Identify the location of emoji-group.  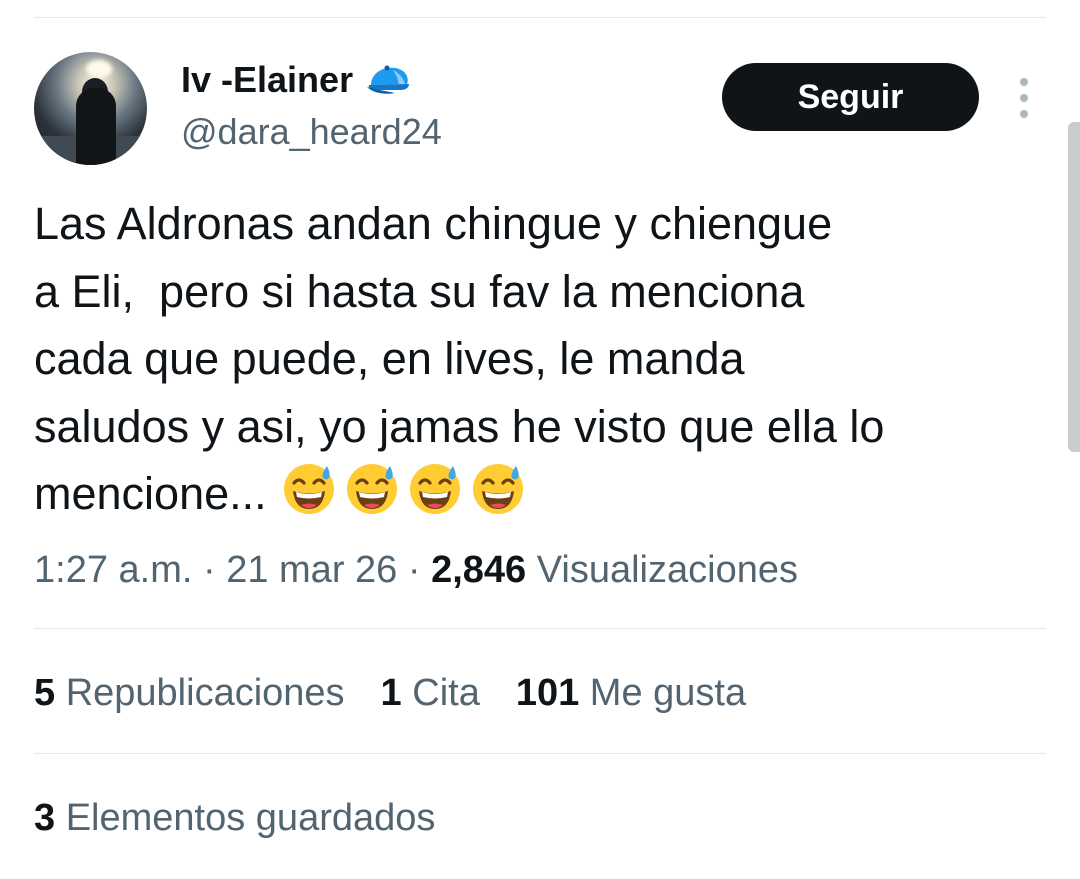
(407, 488).